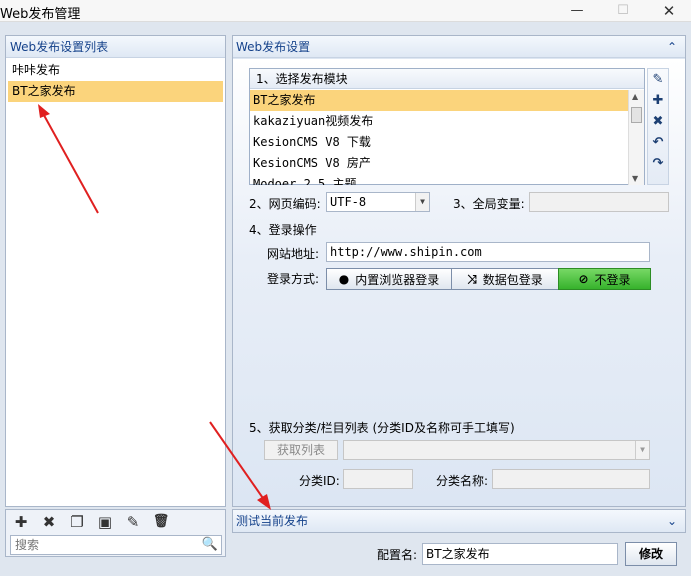 This screenshot has width=691, height=576. What do you see at coordinates (91, 523) in the screenshot?
I see `list-toolbar-icons: ✚ ✖ ❐ ▣ ✎ 🗑` at bounding box center [91, 523].